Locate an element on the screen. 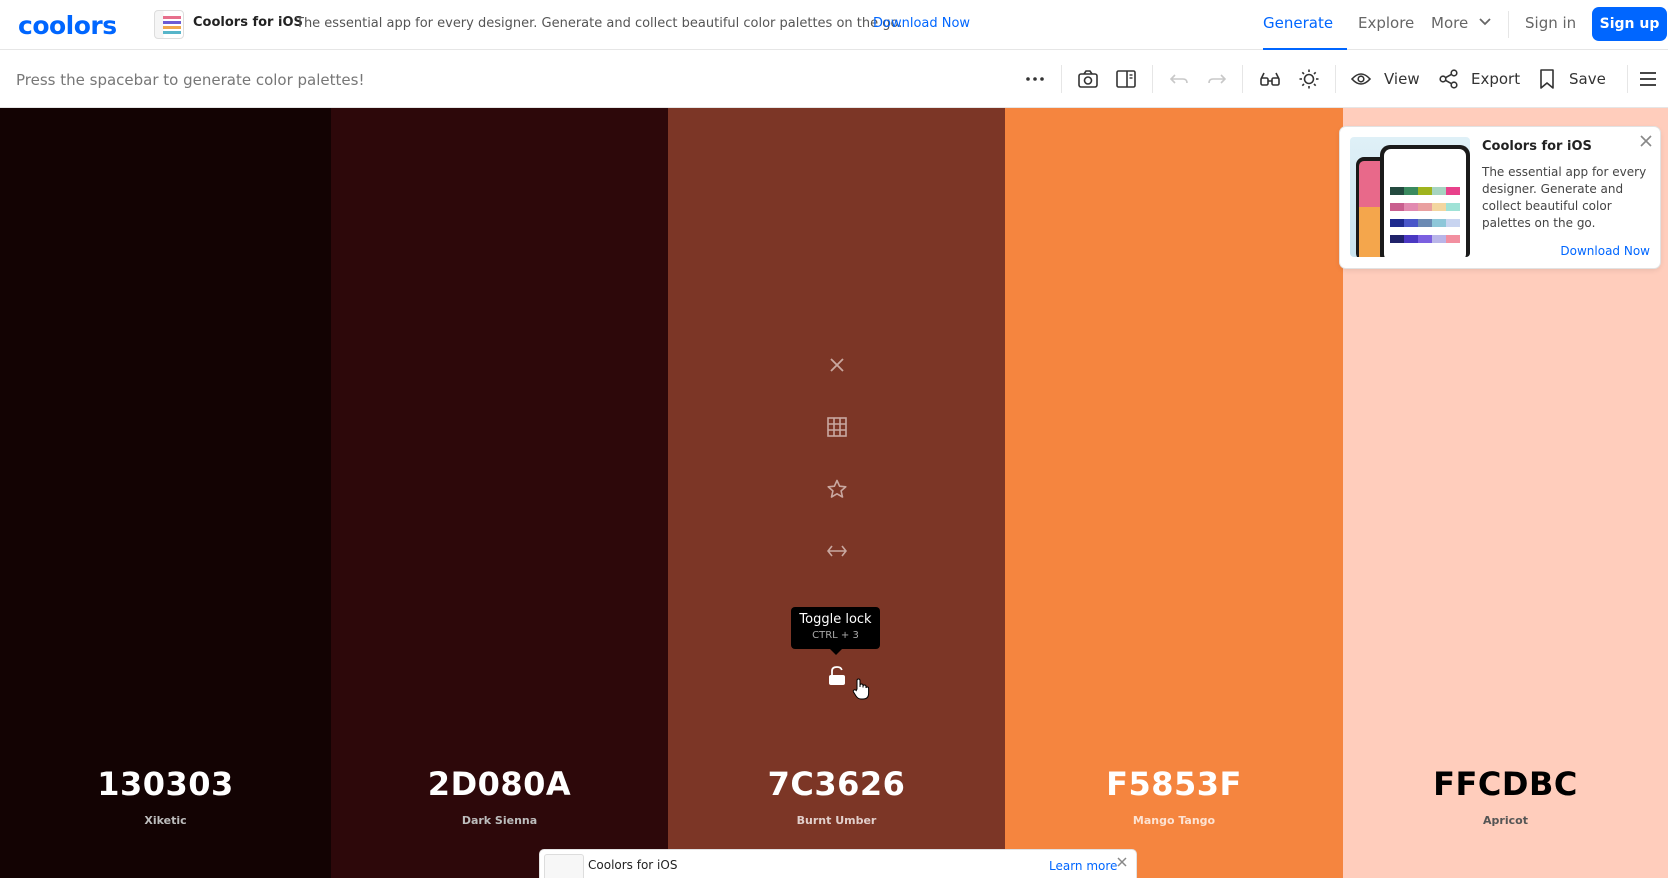  ios-app-preview-image is located at coordinates (1410, 197).